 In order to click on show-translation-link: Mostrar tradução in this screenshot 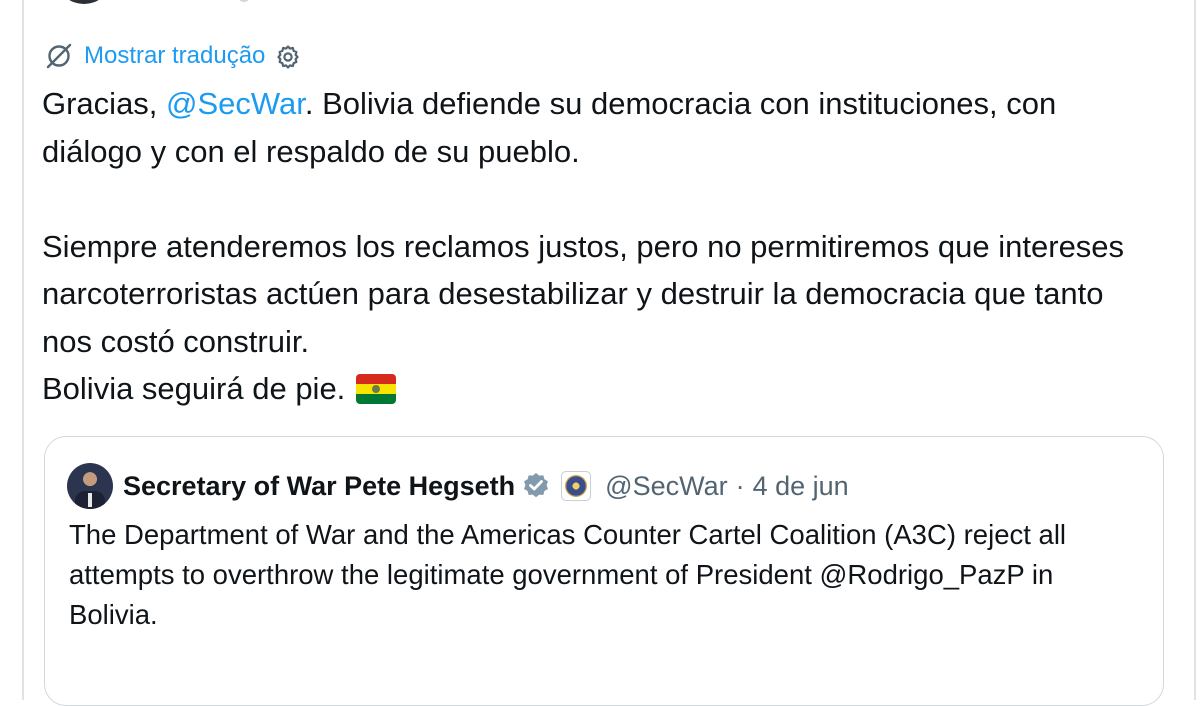, I will do `click(174, 56)`.